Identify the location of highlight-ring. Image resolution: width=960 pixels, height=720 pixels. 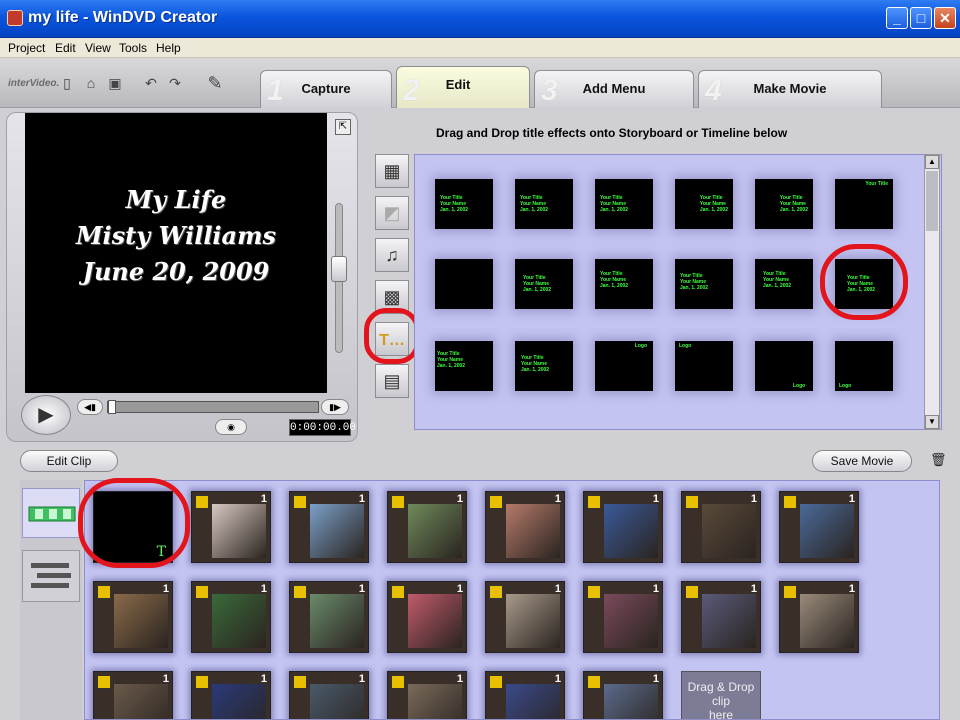
(392, 336).